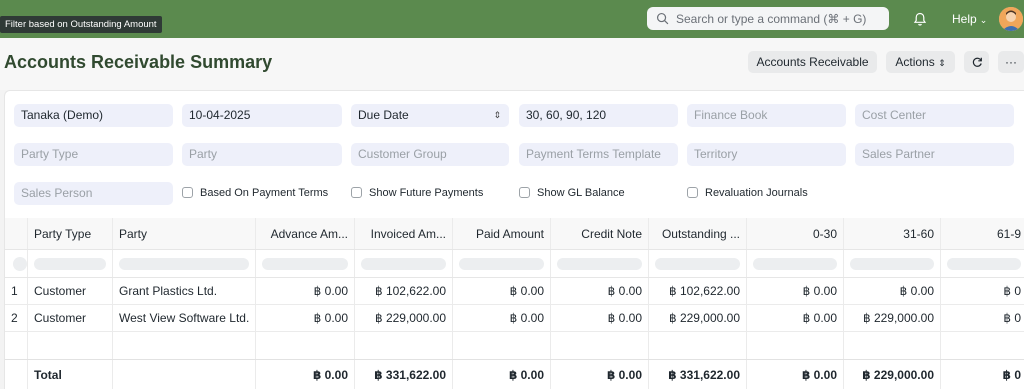  What do you see at coordinates (934, 115) in the screenshot?
I see `cost-center-field: Cost Center` at bounding box center [934, 115].